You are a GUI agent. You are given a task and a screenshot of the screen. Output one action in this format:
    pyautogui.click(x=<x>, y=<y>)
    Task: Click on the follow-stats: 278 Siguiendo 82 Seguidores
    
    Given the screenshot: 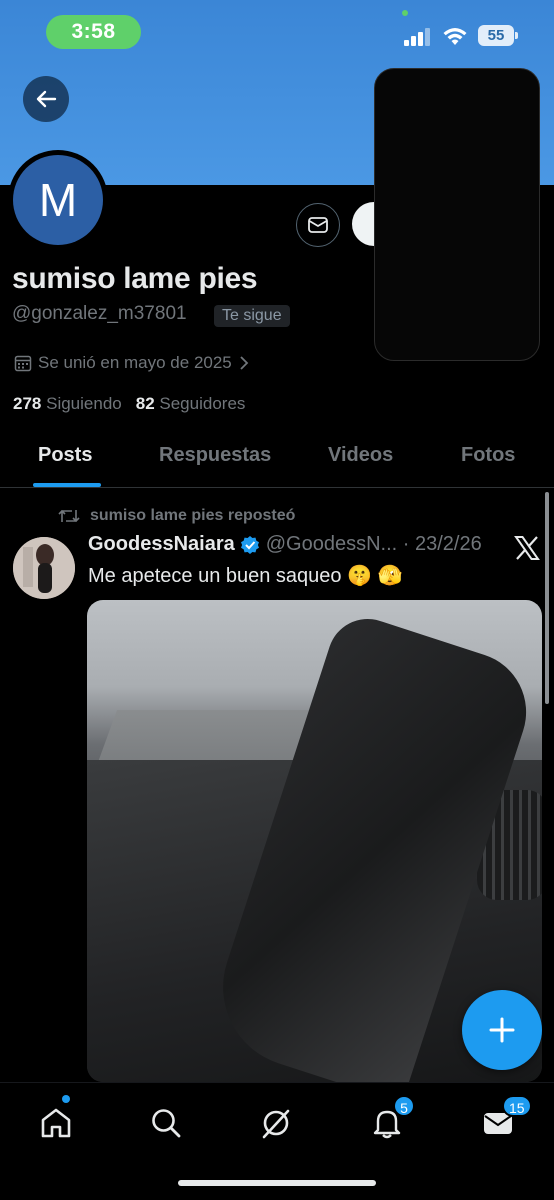 What is the action you would take?
    pyautogui.click(x=129, y=404)
    